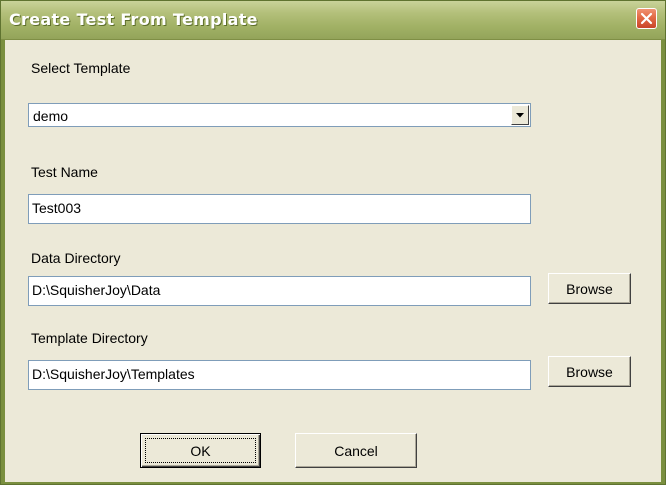 Image resolution: width=666 pixels, height=485 pixels. I want to click on ok-button: OK, so click(200, 450).